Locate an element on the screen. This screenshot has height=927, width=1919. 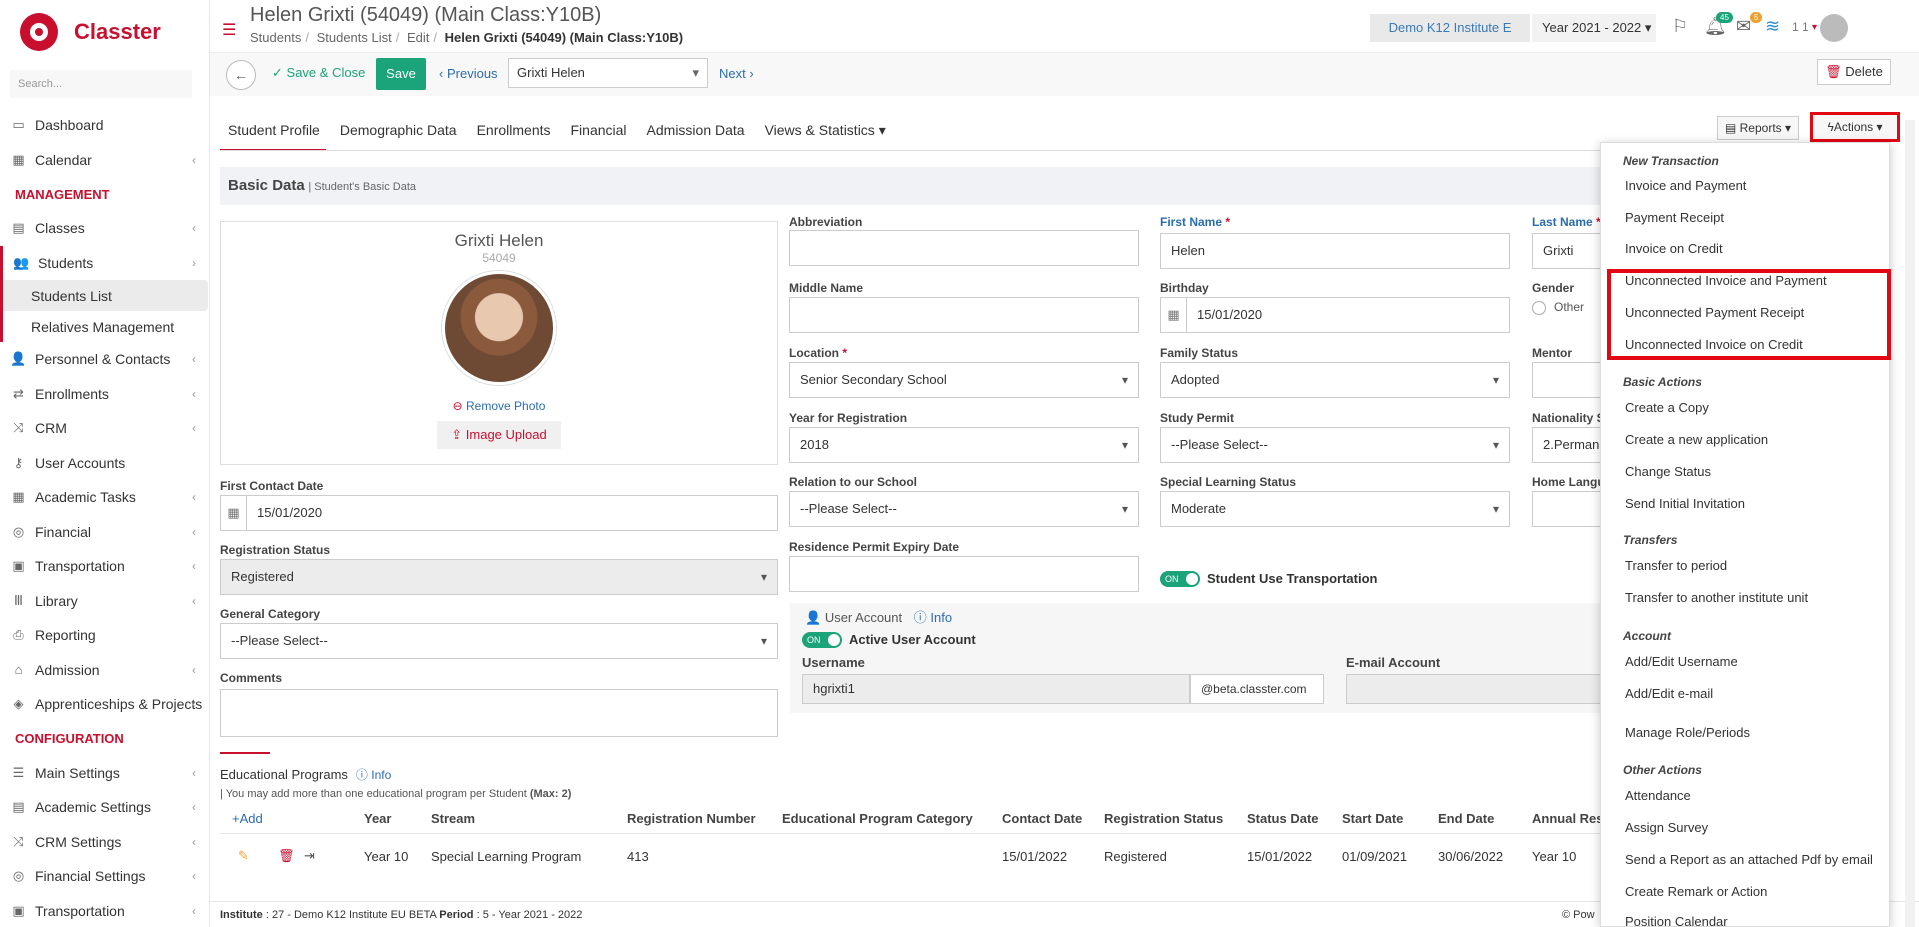
sidebar-item-financial: ◎ Financial ‹ is located at coordinates (105, 532).